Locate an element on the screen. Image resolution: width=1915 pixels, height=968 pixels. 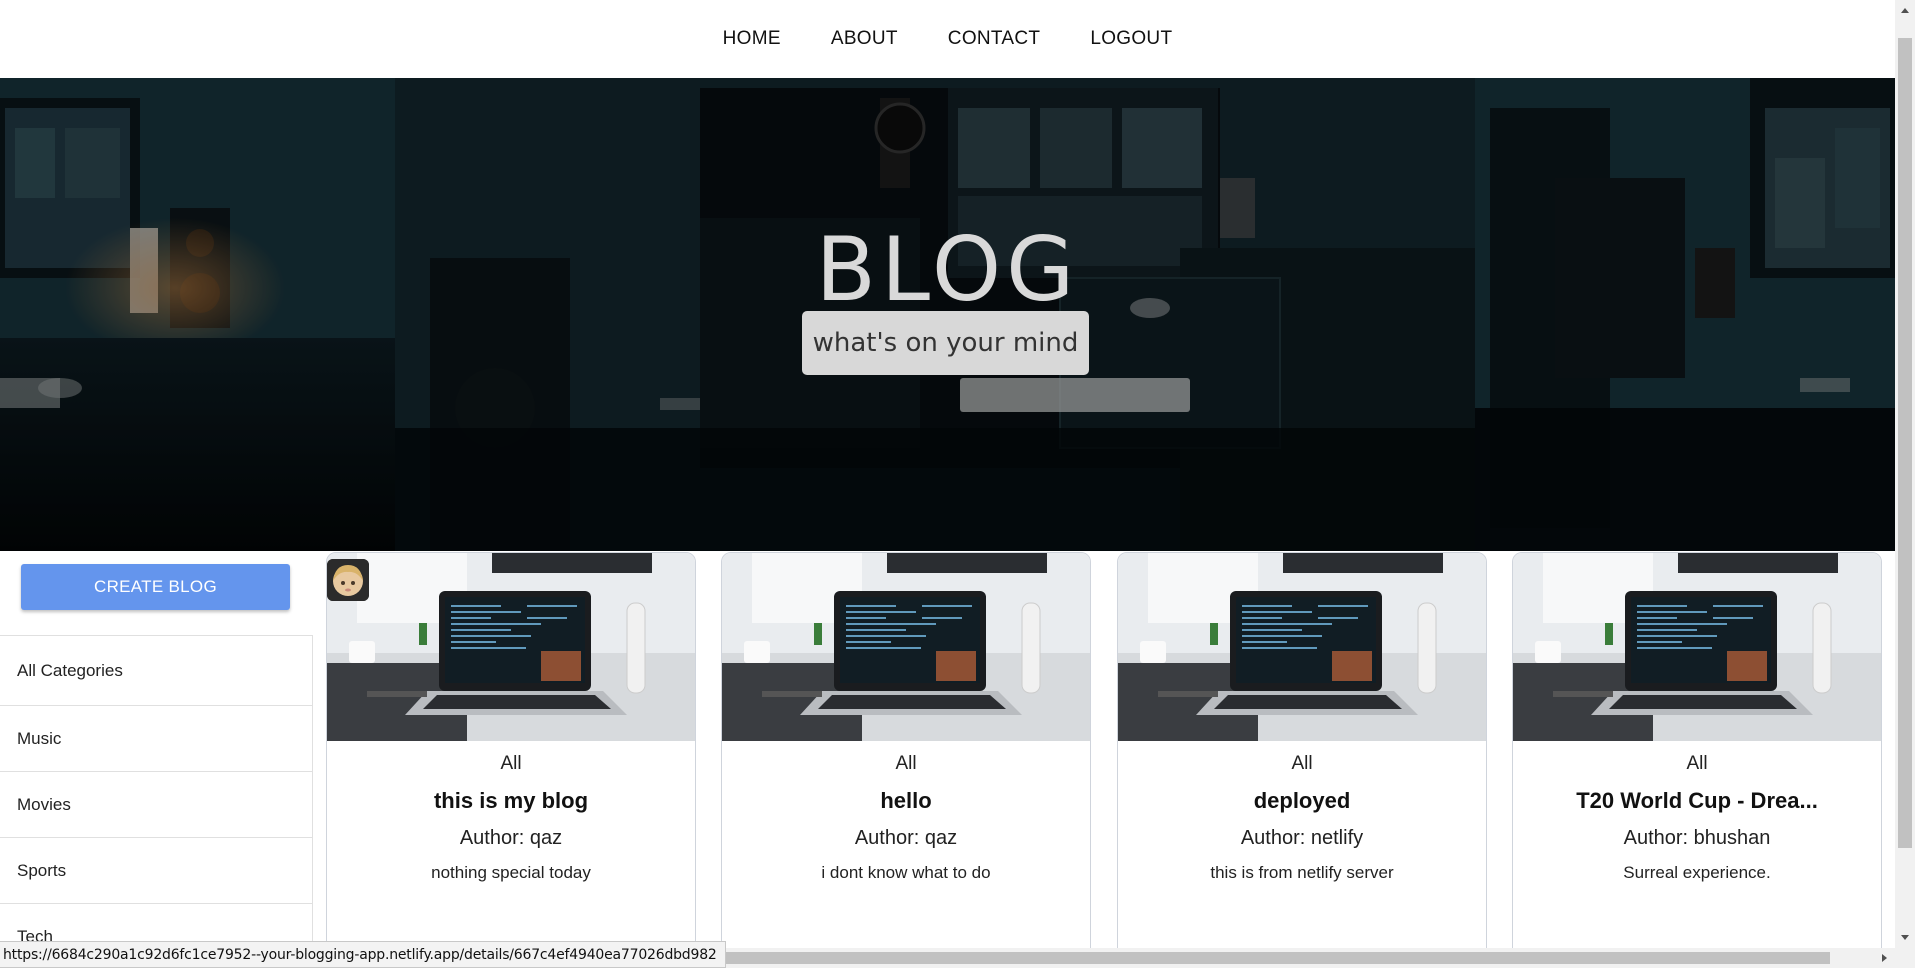
hero-title: BLOG is located at coordinates (947, 269).